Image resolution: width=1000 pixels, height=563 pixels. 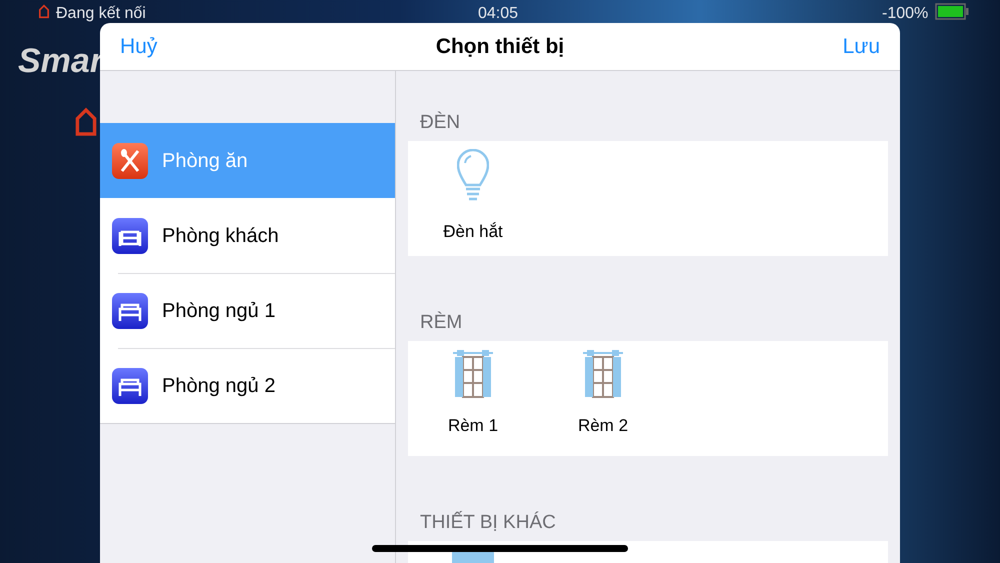 I want to click on section-header: ĐÈN, so click(x=440, y=122).